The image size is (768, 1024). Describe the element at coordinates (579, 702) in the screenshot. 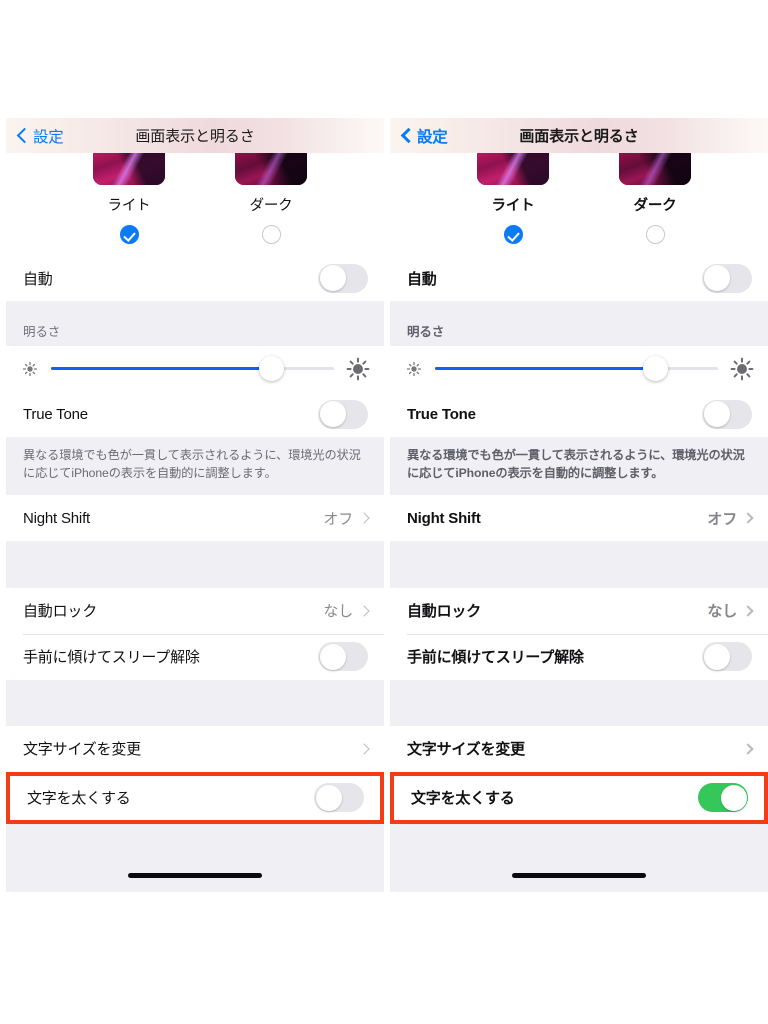

I see `spacer-after-lock-group` at that location.